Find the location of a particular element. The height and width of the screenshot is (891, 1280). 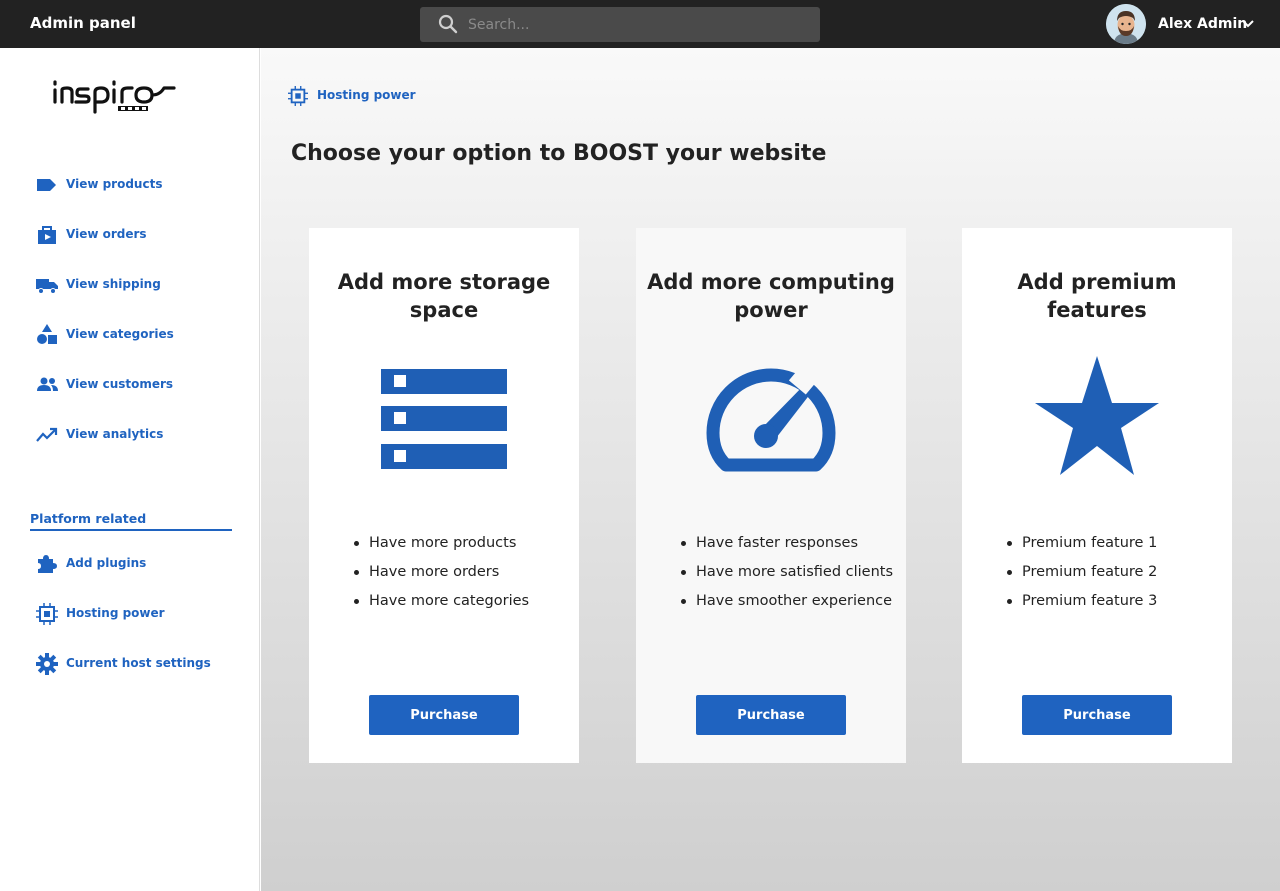

sidebar-item-products: View products is located at coordinates (141, 186).